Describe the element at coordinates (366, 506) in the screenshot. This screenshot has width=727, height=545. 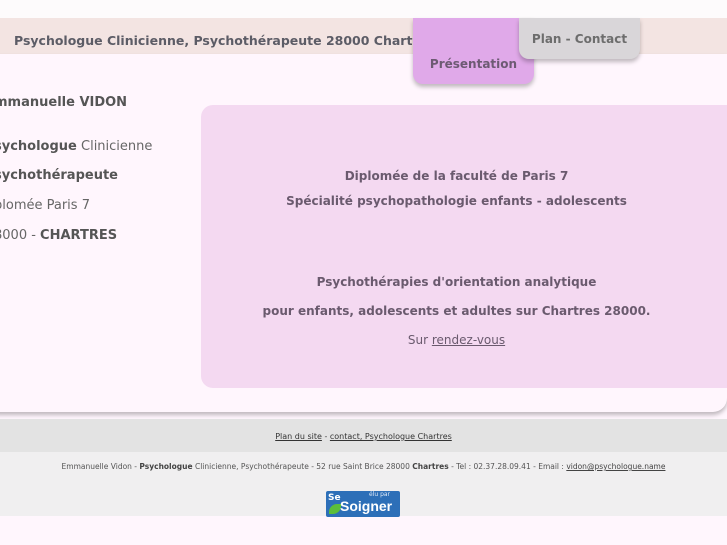
I see `badge-soigner: Soigner` at that location.